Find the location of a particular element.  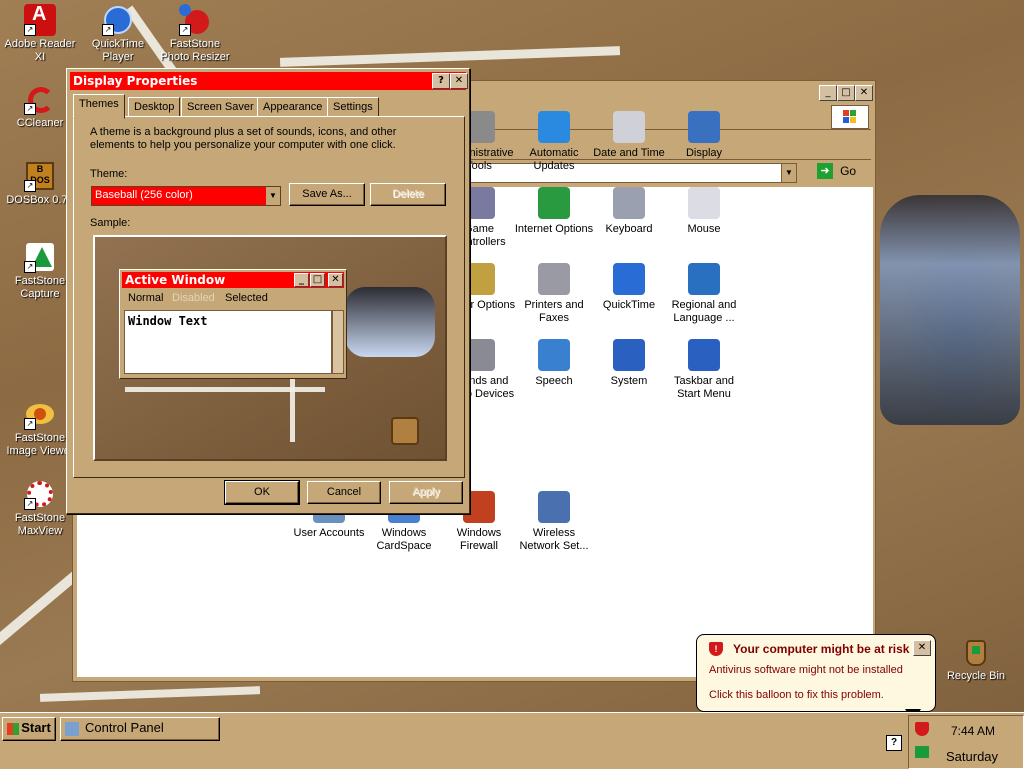

help-button: ? is located at coordinates (441, 81).